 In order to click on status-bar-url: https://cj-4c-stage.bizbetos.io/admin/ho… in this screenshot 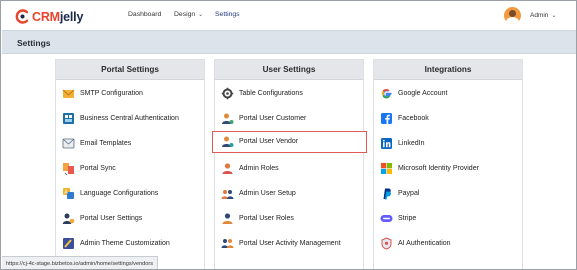, I will do `click(80, 262)`.